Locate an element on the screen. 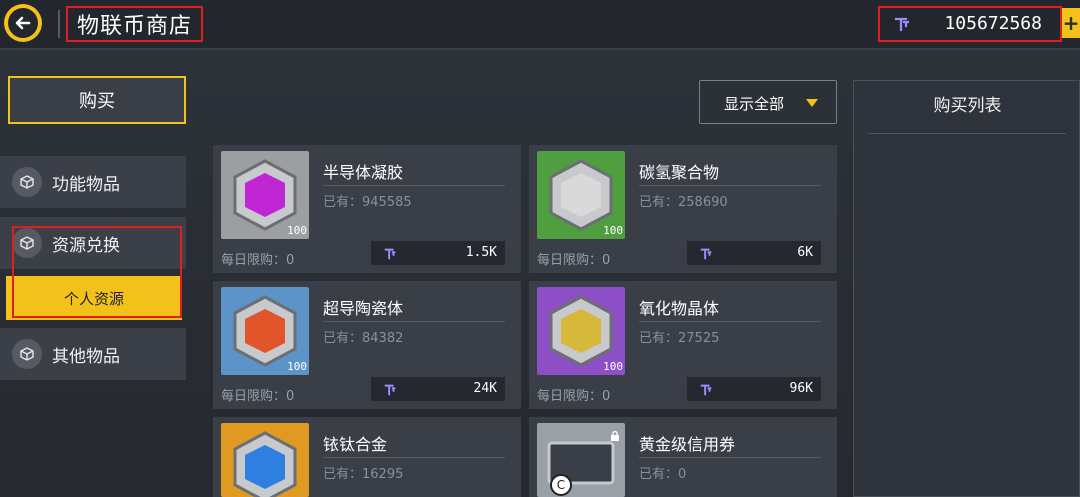 This screenshot has height=497, width=1080. item-price: 6K is located at coordinates (805, 252).